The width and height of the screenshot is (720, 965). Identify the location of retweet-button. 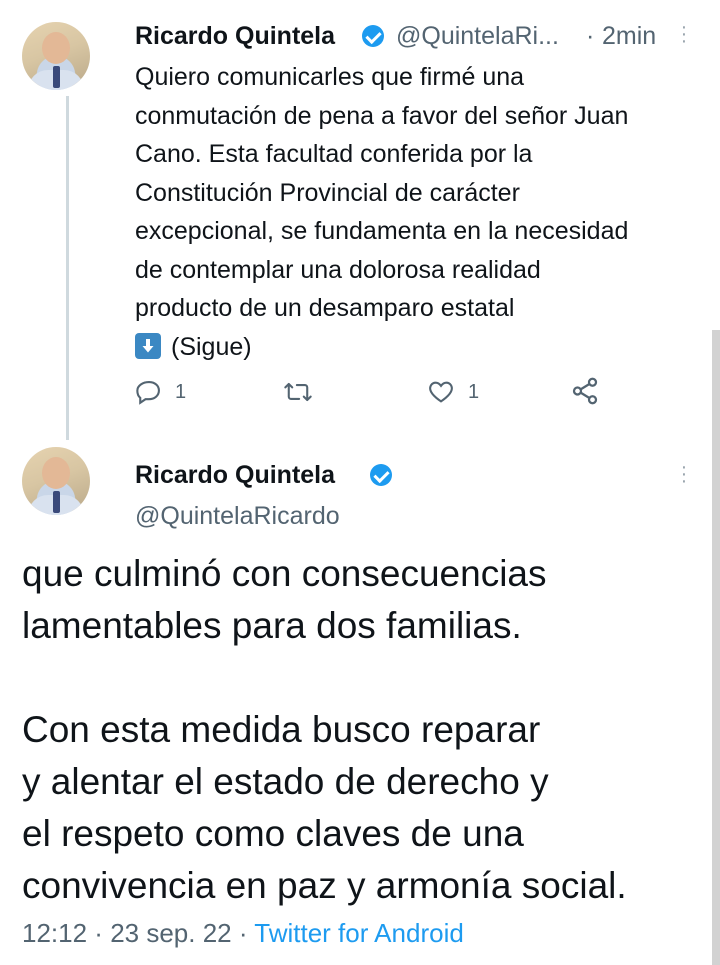
(298, 392).